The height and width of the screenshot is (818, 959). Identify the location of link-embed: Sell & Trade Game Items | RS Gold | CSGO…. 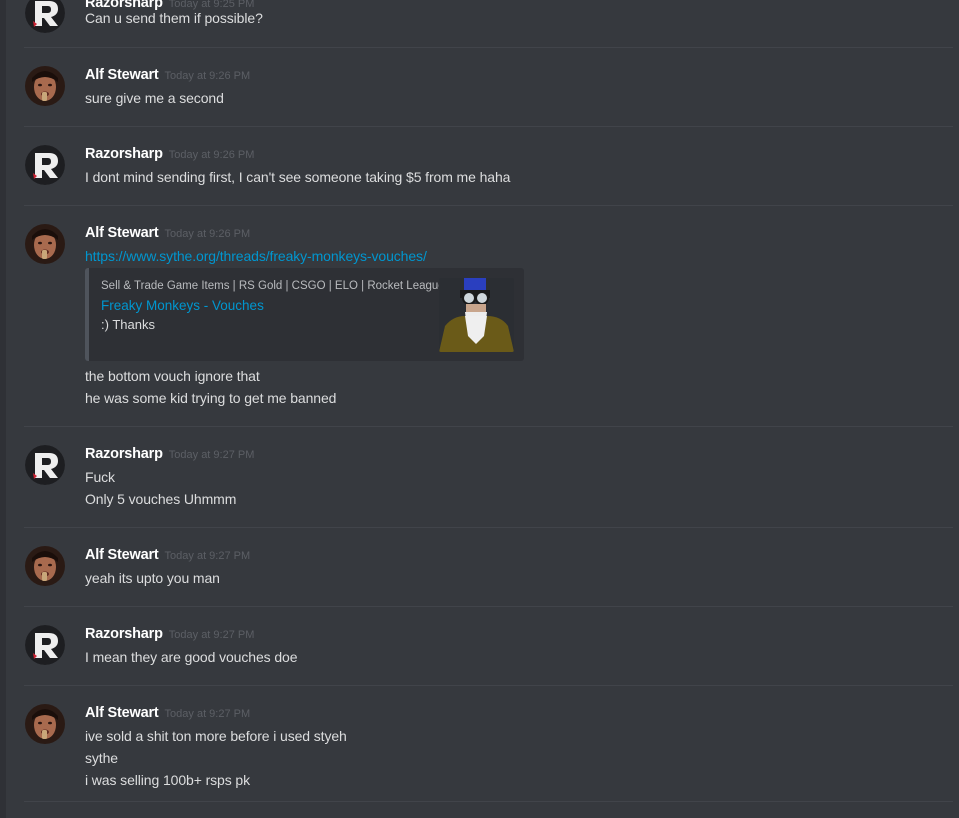
(304, 314).